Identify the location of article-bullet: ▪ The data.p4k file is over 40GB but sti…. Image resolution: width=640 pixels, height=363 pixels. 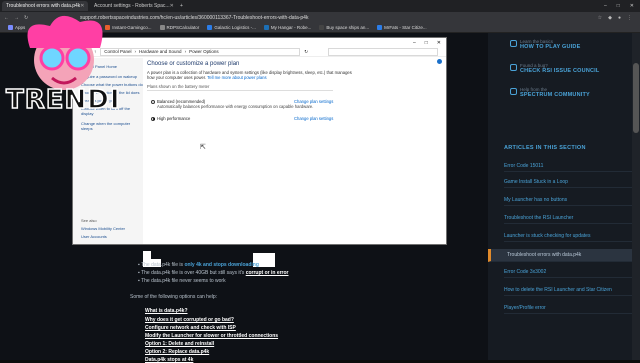
(213, 273).